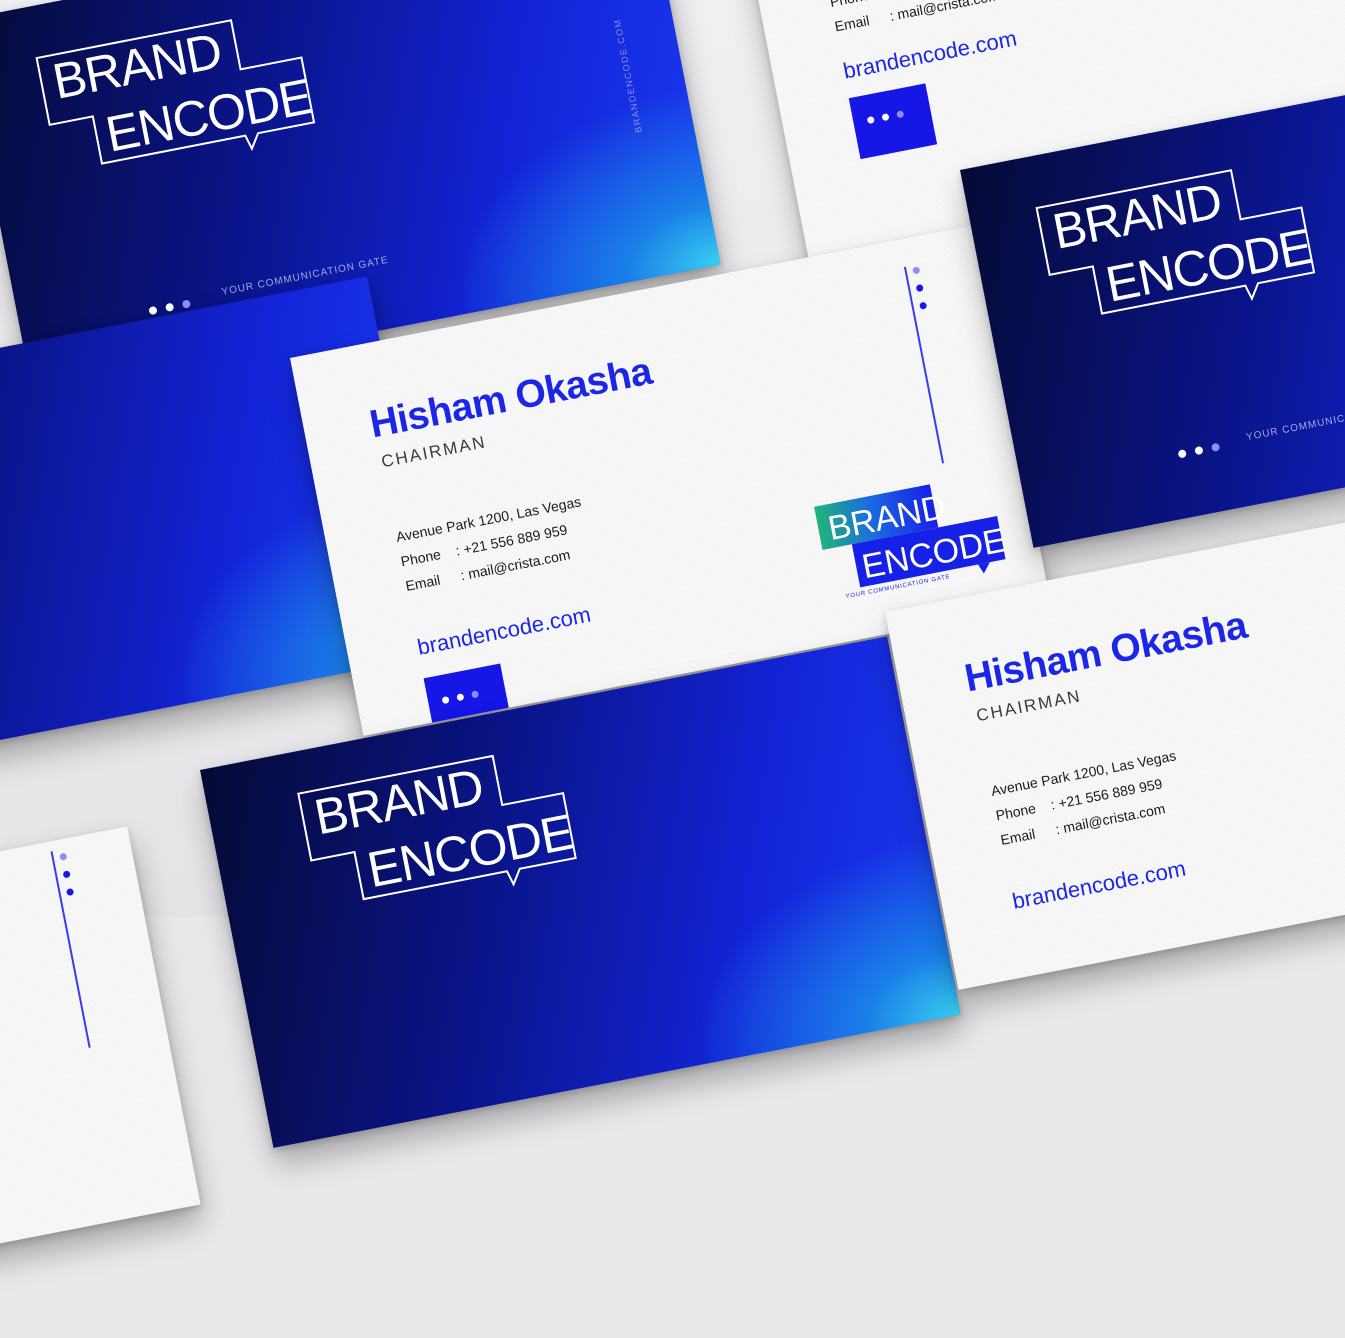 This screenshot has width=1345, height=1338. What do you see at coordinates (893, 121) in the screenshot?
I see `accent-block` at bounding box center [893, 121].